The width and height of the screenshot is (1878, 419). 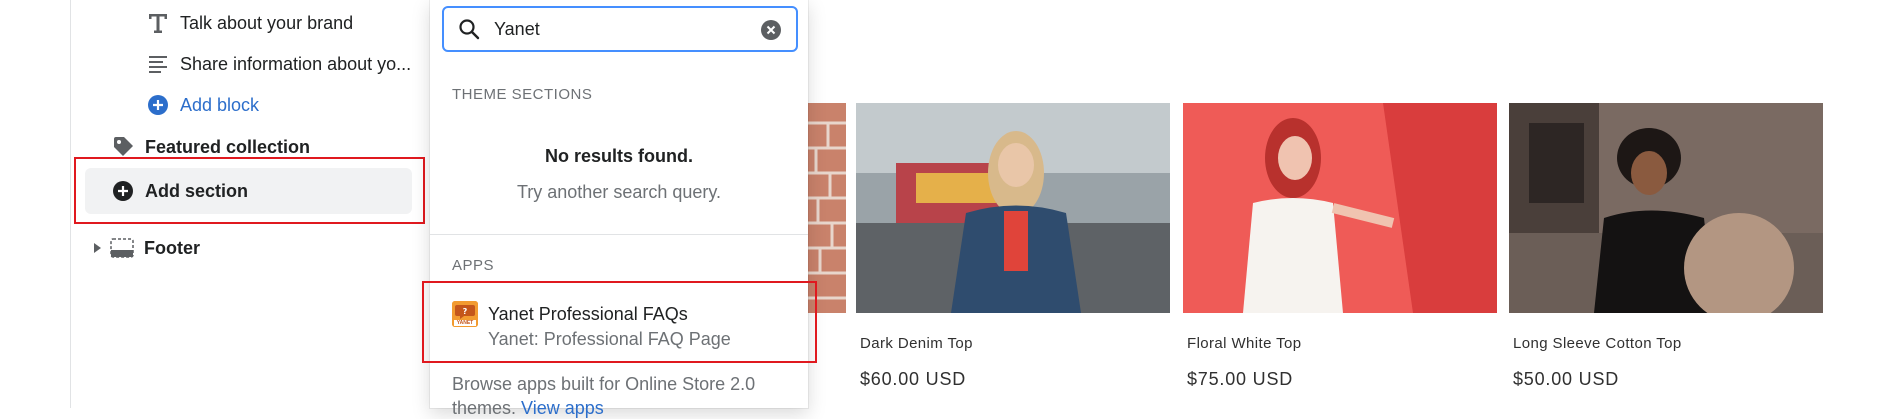 I want to click on product-name: Floral White Top, so click(x=1244, y=343).